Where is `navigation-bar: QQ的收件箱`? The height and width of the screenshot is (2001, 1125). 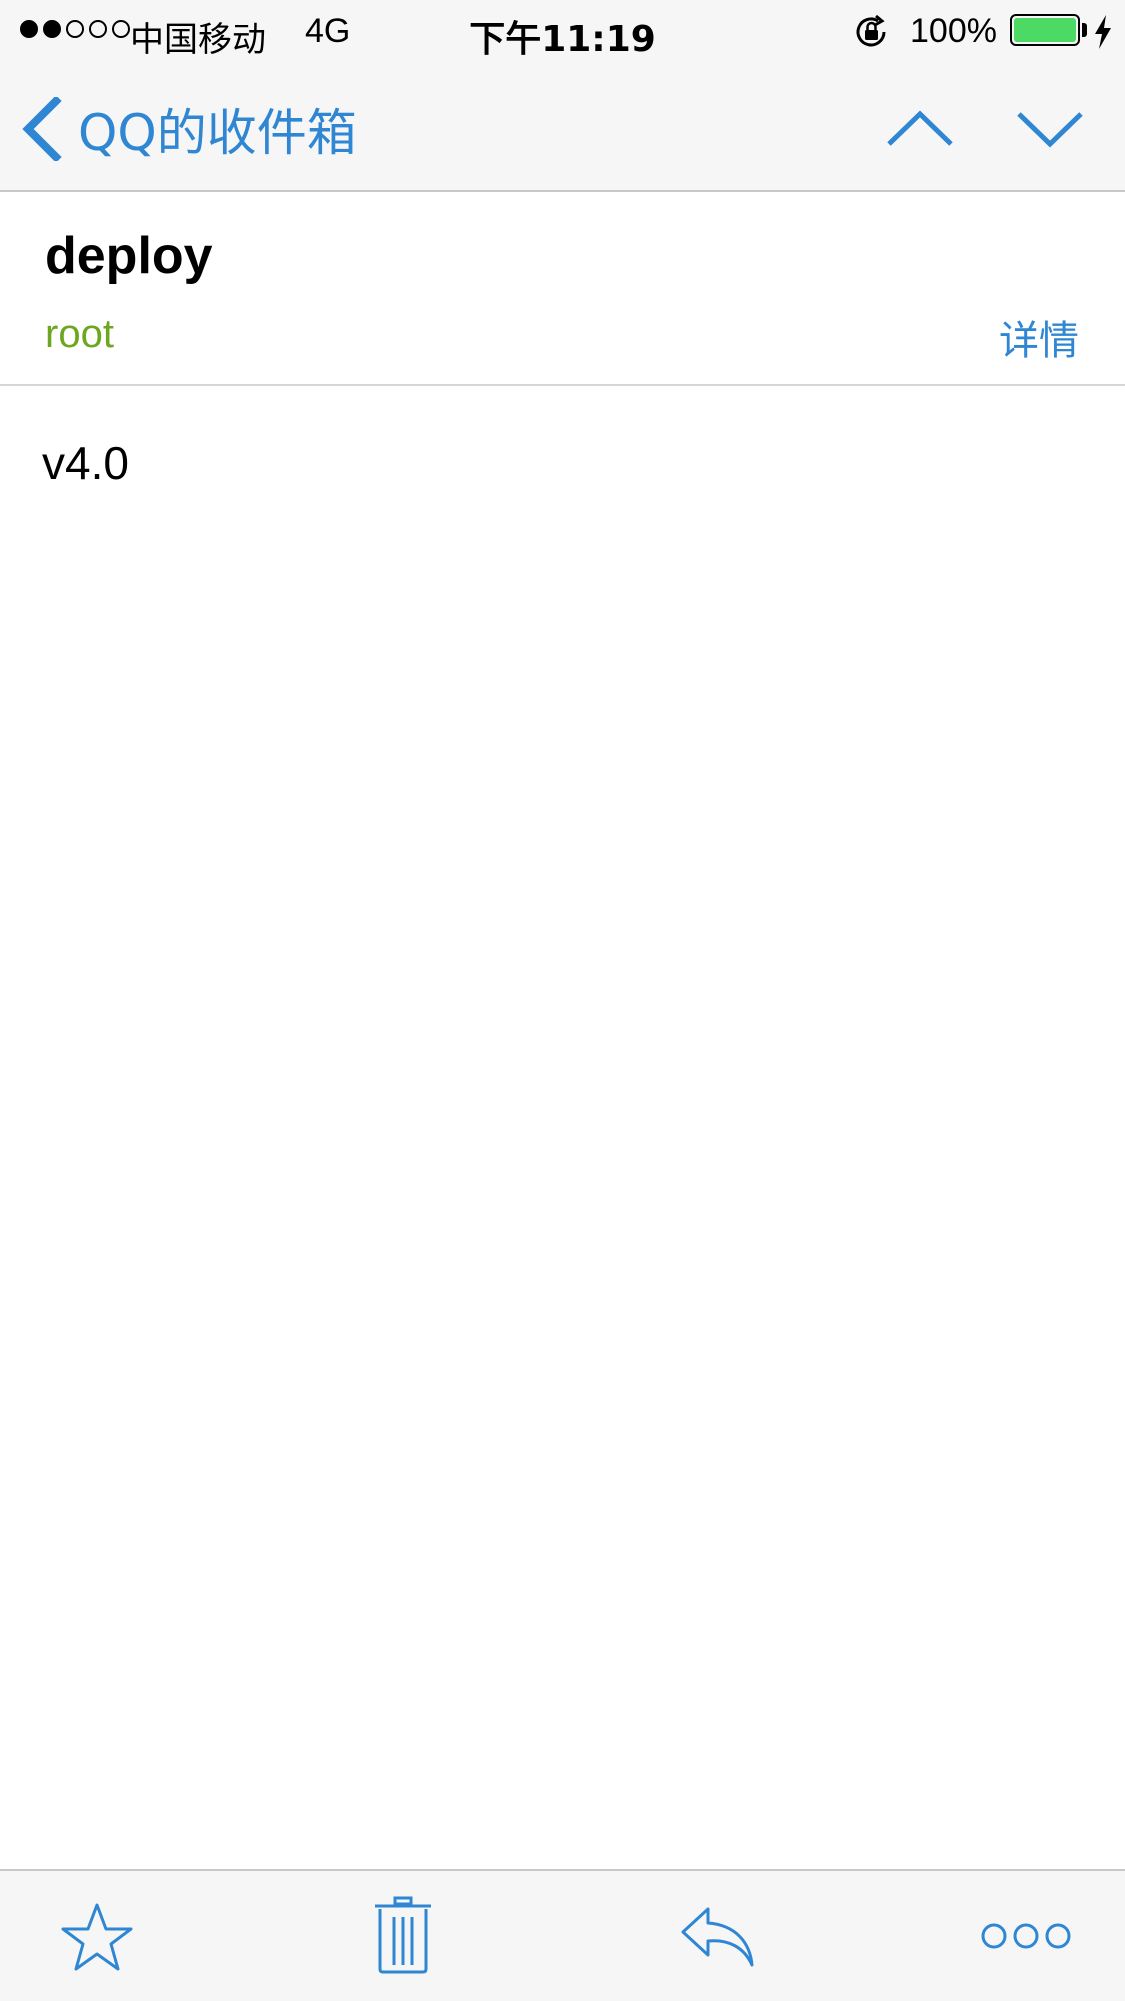
navigation-bar: QQ的收件箱 is located at coordinates (562, 128).